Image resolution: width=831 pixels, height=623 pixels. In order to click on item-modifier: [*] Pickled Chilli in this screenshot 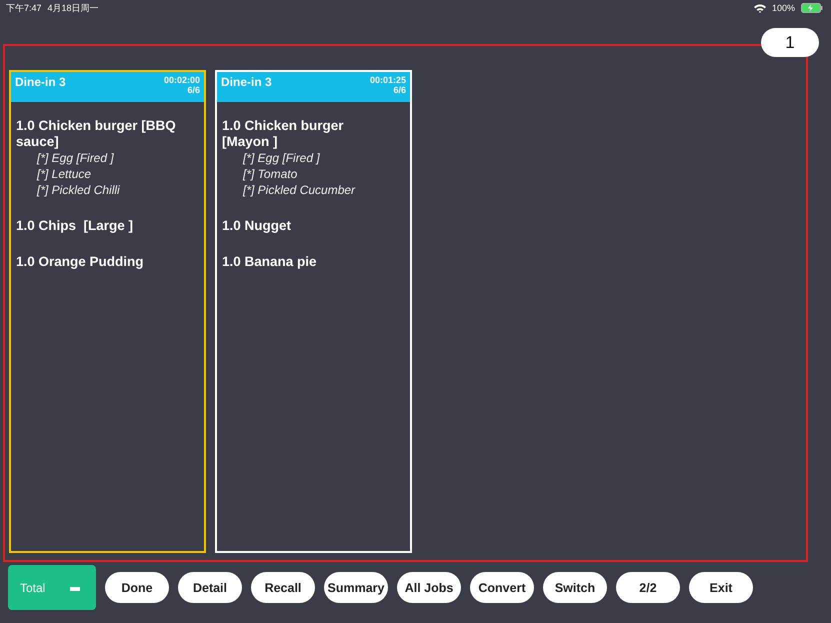, I will do `click(78, 190)`.